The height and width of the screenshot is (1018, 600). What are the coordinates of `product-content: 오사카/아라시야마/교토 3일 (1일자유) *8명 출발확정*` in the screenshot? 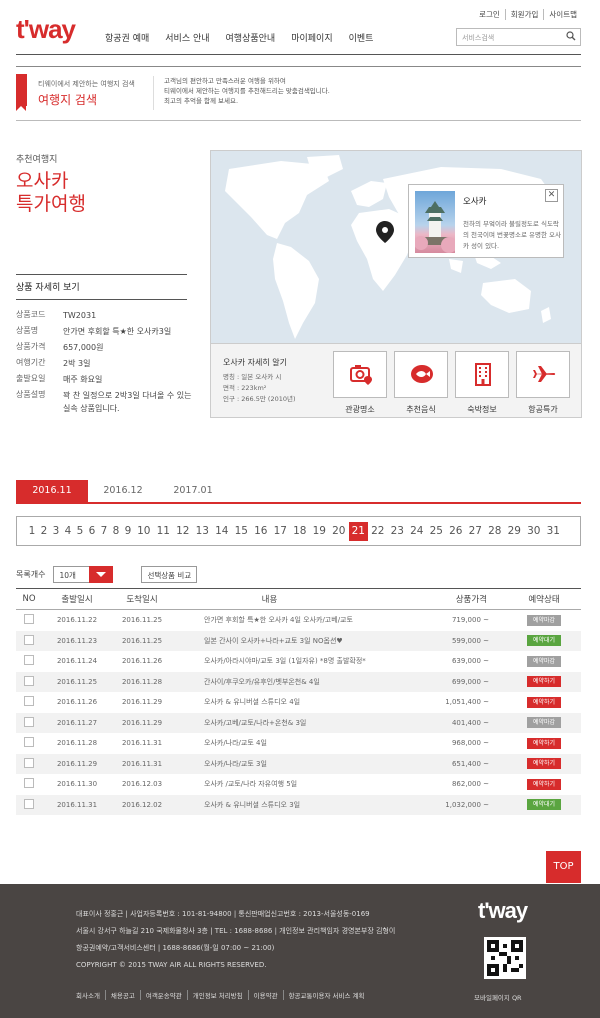 It's located at (269, 661).